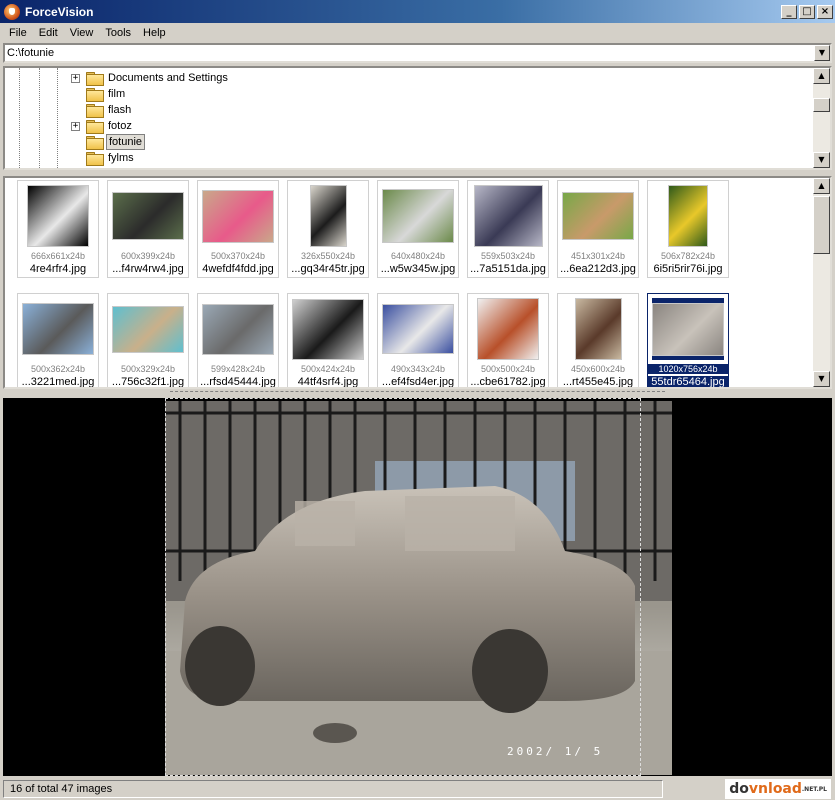  I want to click on thumbnail-item: 666x661x24b 4re4rfr4.jpg, so click(58, 229).